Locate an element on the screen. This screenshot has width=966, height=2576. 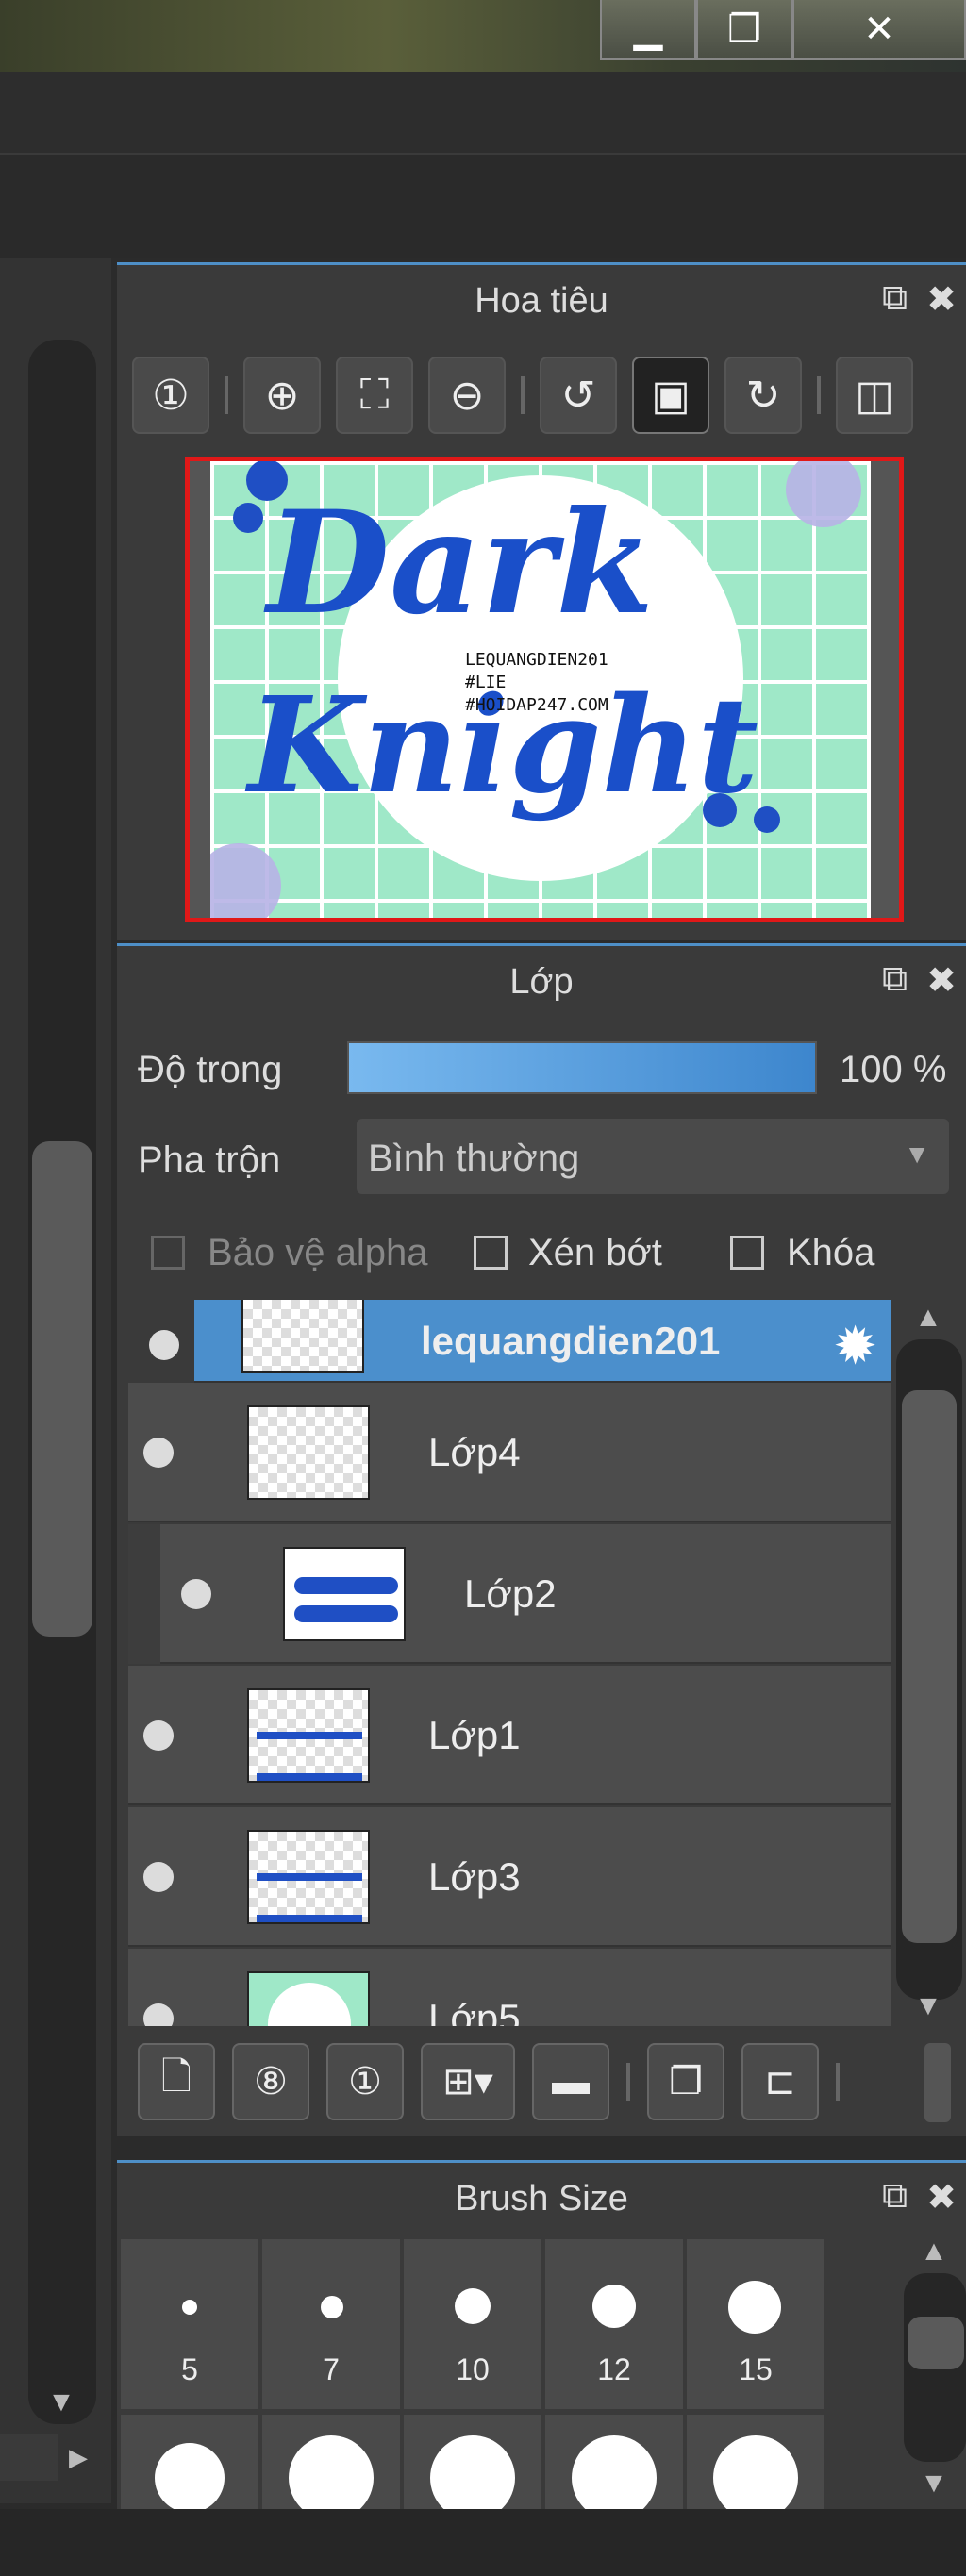
maximize-button: ❐ is located at coordinates (744, 30).